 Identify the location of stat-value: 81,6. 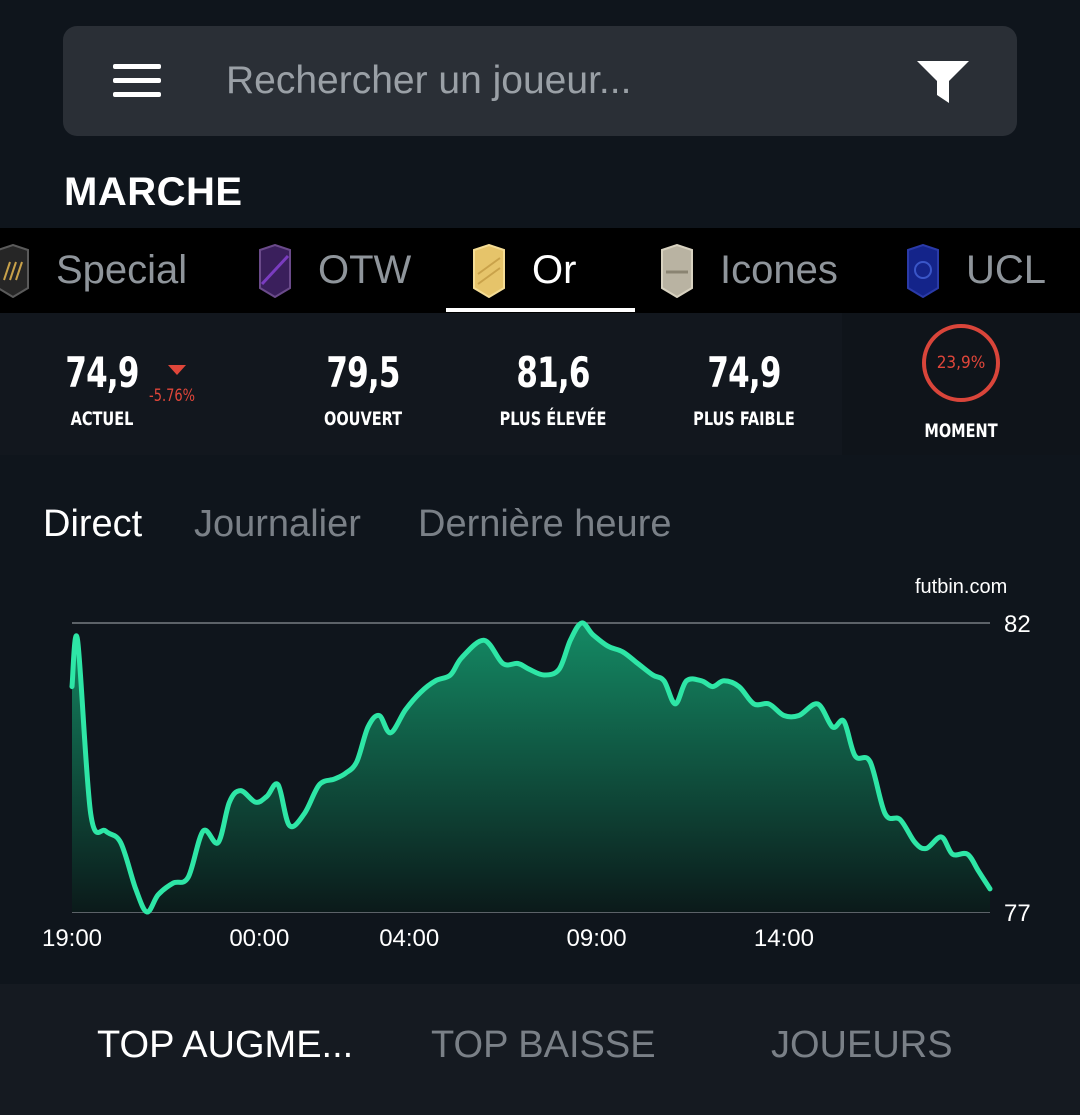
(553, 372).